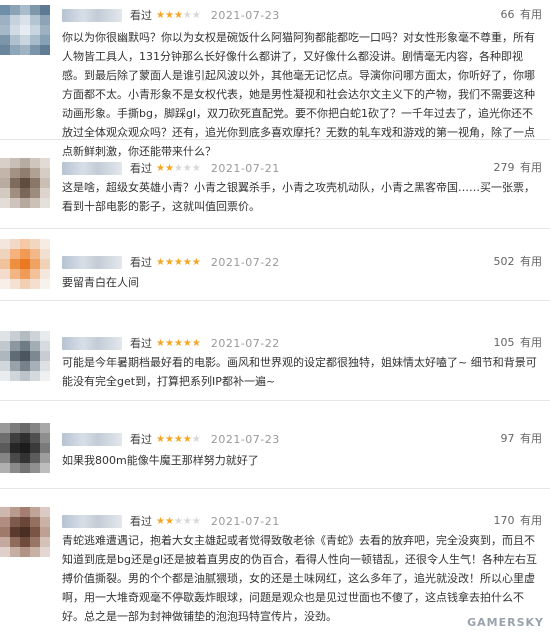 This screenshot has width=550, height=633. What do you see at coordinates (245, 439) in the screenshot?
I see `review-date: 2021-07-23` at bounding box center [245, 439].